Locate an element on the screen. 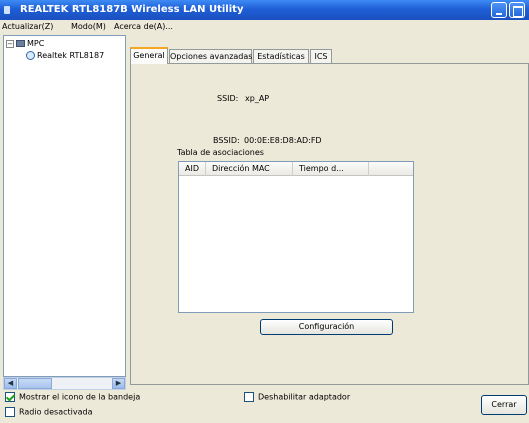 The width and height of the screenshot is (529, 423). radio-off-label: Radio desactivada is located at coordinates (56, 412).